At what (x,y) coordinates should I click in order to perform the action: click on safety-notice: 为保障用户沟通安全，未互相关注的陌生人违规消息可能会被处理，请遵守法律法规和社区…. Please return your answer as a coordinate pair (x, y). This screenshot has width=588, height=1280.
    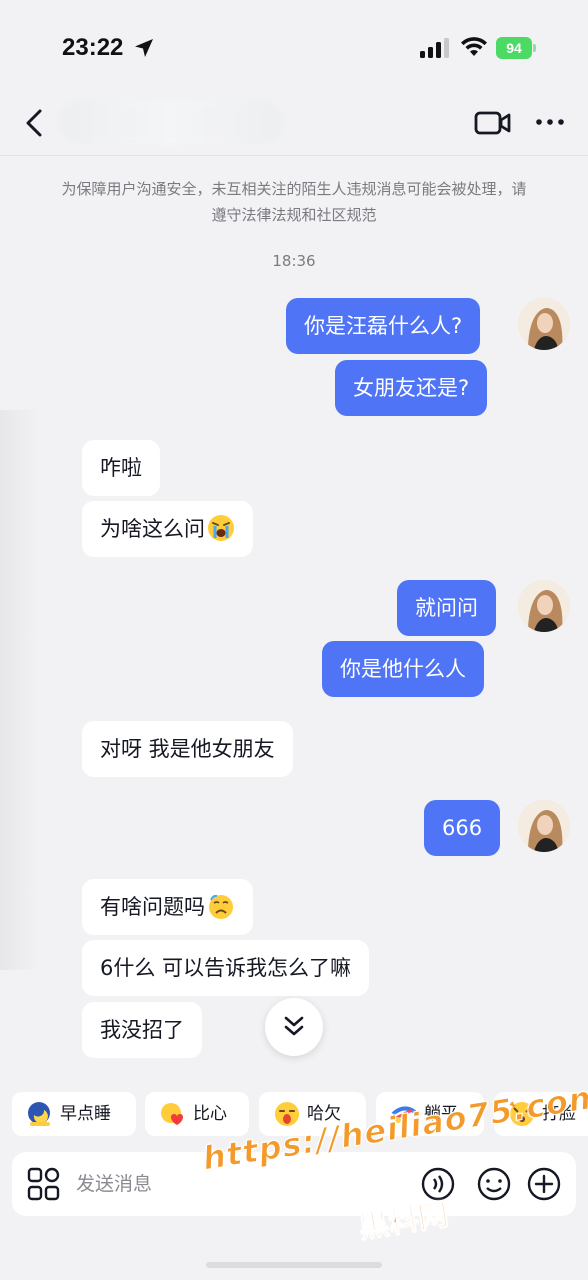
    Looking at the image, I should click on (294, 202).